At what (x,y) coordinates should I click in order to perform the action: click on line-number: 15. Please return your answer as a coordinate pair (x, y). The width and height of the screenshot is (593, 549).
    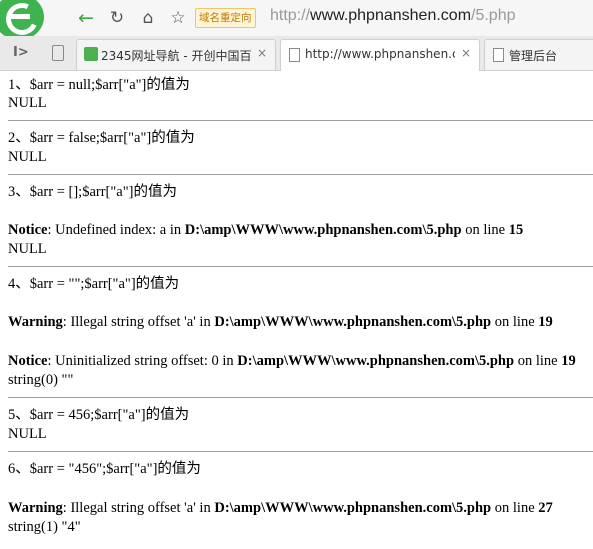
    Looking at the image, I should click on (516, 230).